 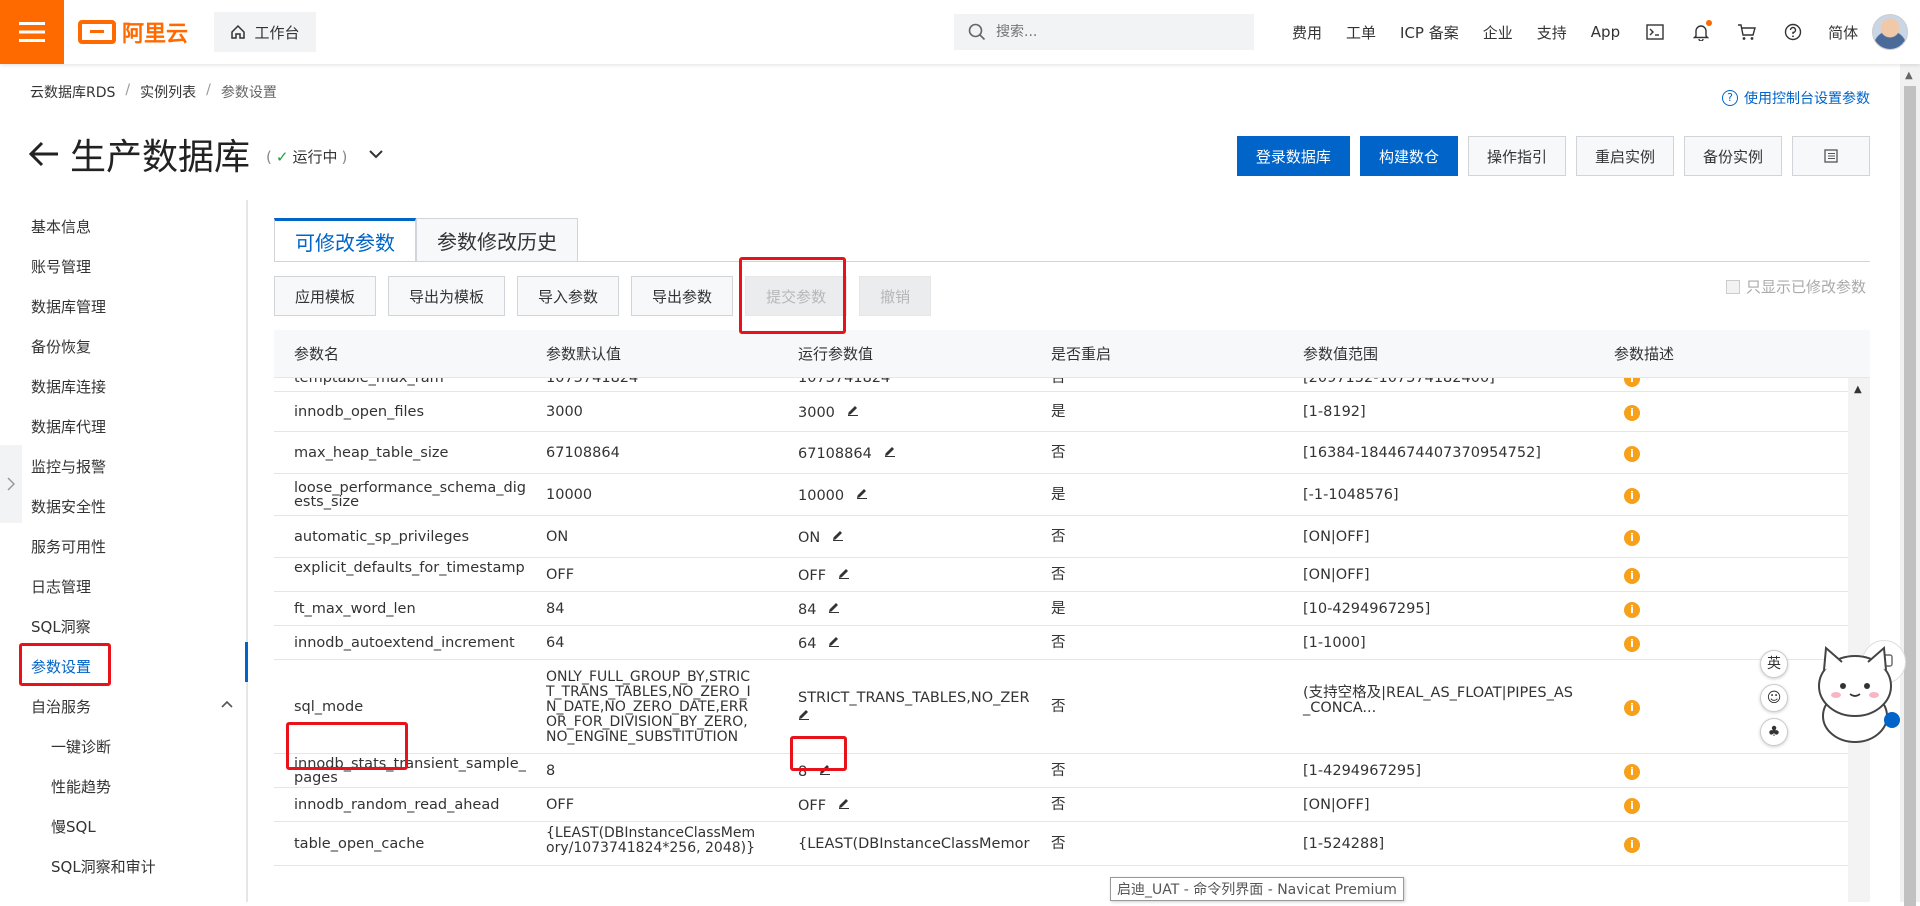 I want to click on terminal-icon, so click(x=1655, y=32).